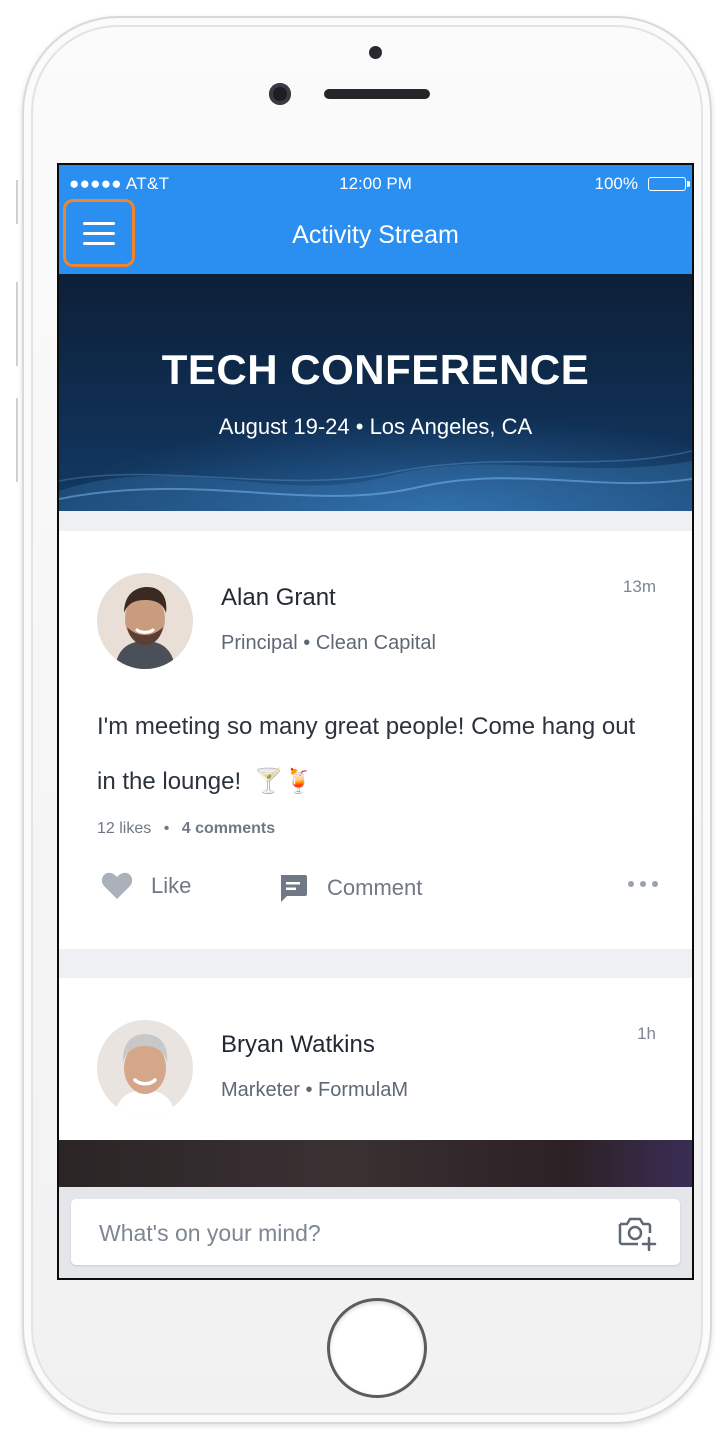  I want to click on author-meta: Marketer • FormulaM, so click(315, 1090).